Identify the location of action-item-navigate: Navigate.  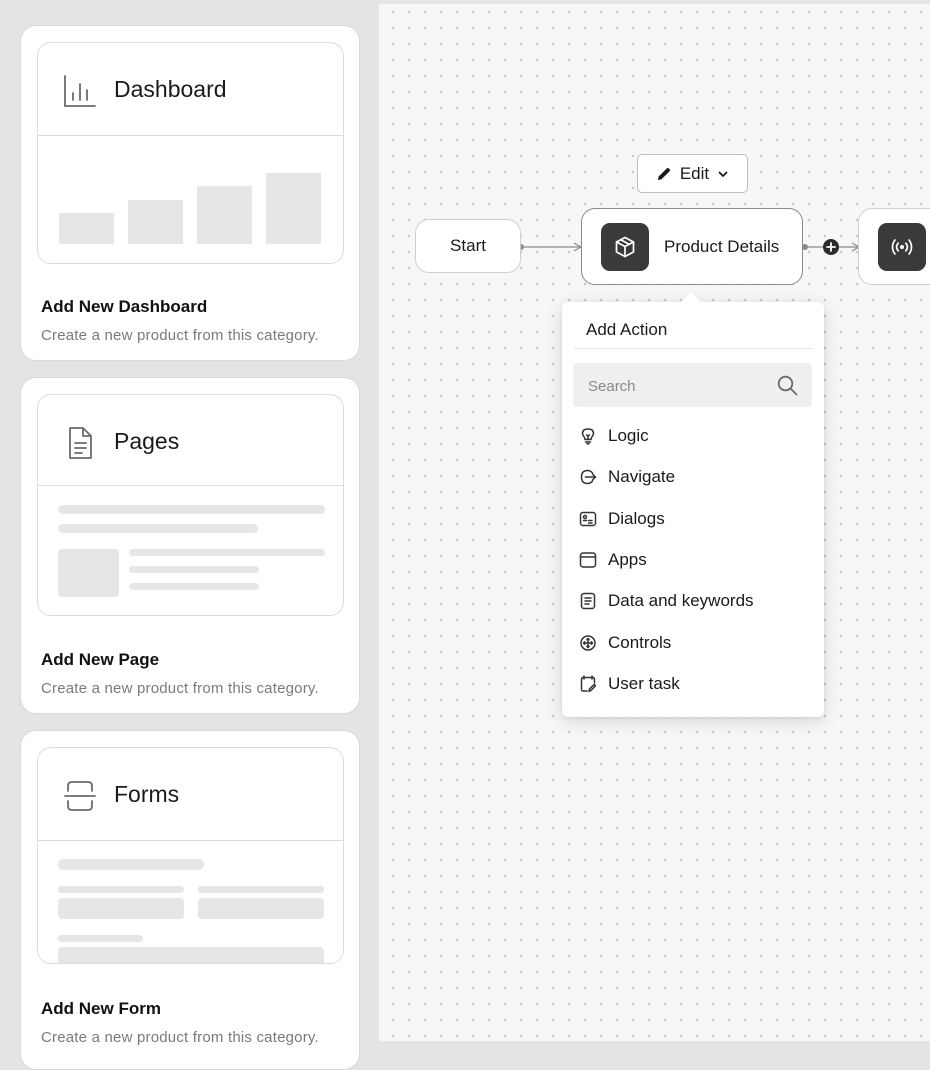
(693, 477).